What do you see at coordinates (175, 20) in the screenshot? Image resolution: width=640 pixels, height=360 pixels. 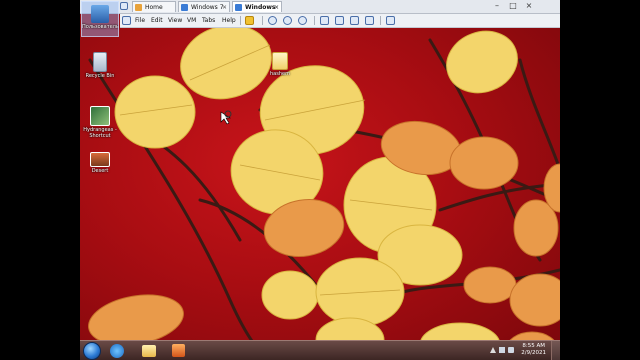 I see `menu-view: View` at bounding box center [175, 20].